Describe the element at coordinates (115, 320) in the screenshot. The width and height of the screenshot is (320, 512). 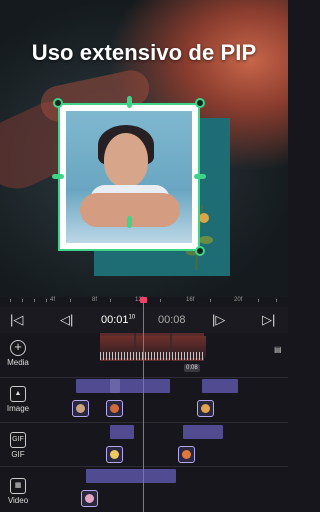
I see `current-time-value: 00:01` at that location.